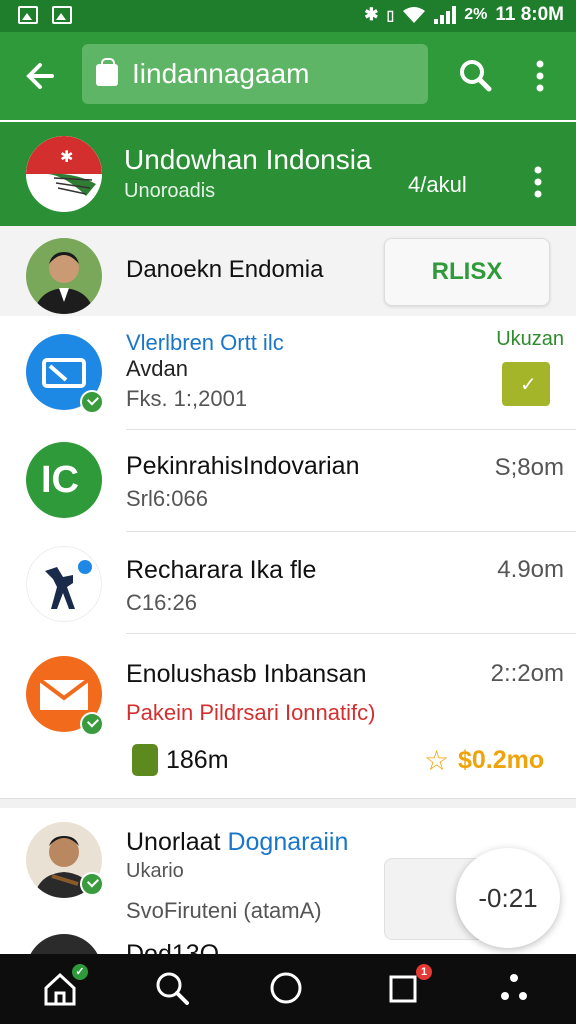 The image size is (576, 1024). What do you see at coordinates (501, 760) in the screenshot?
I see `chat-price: $0.2mo` at bounding box center [501, 760].